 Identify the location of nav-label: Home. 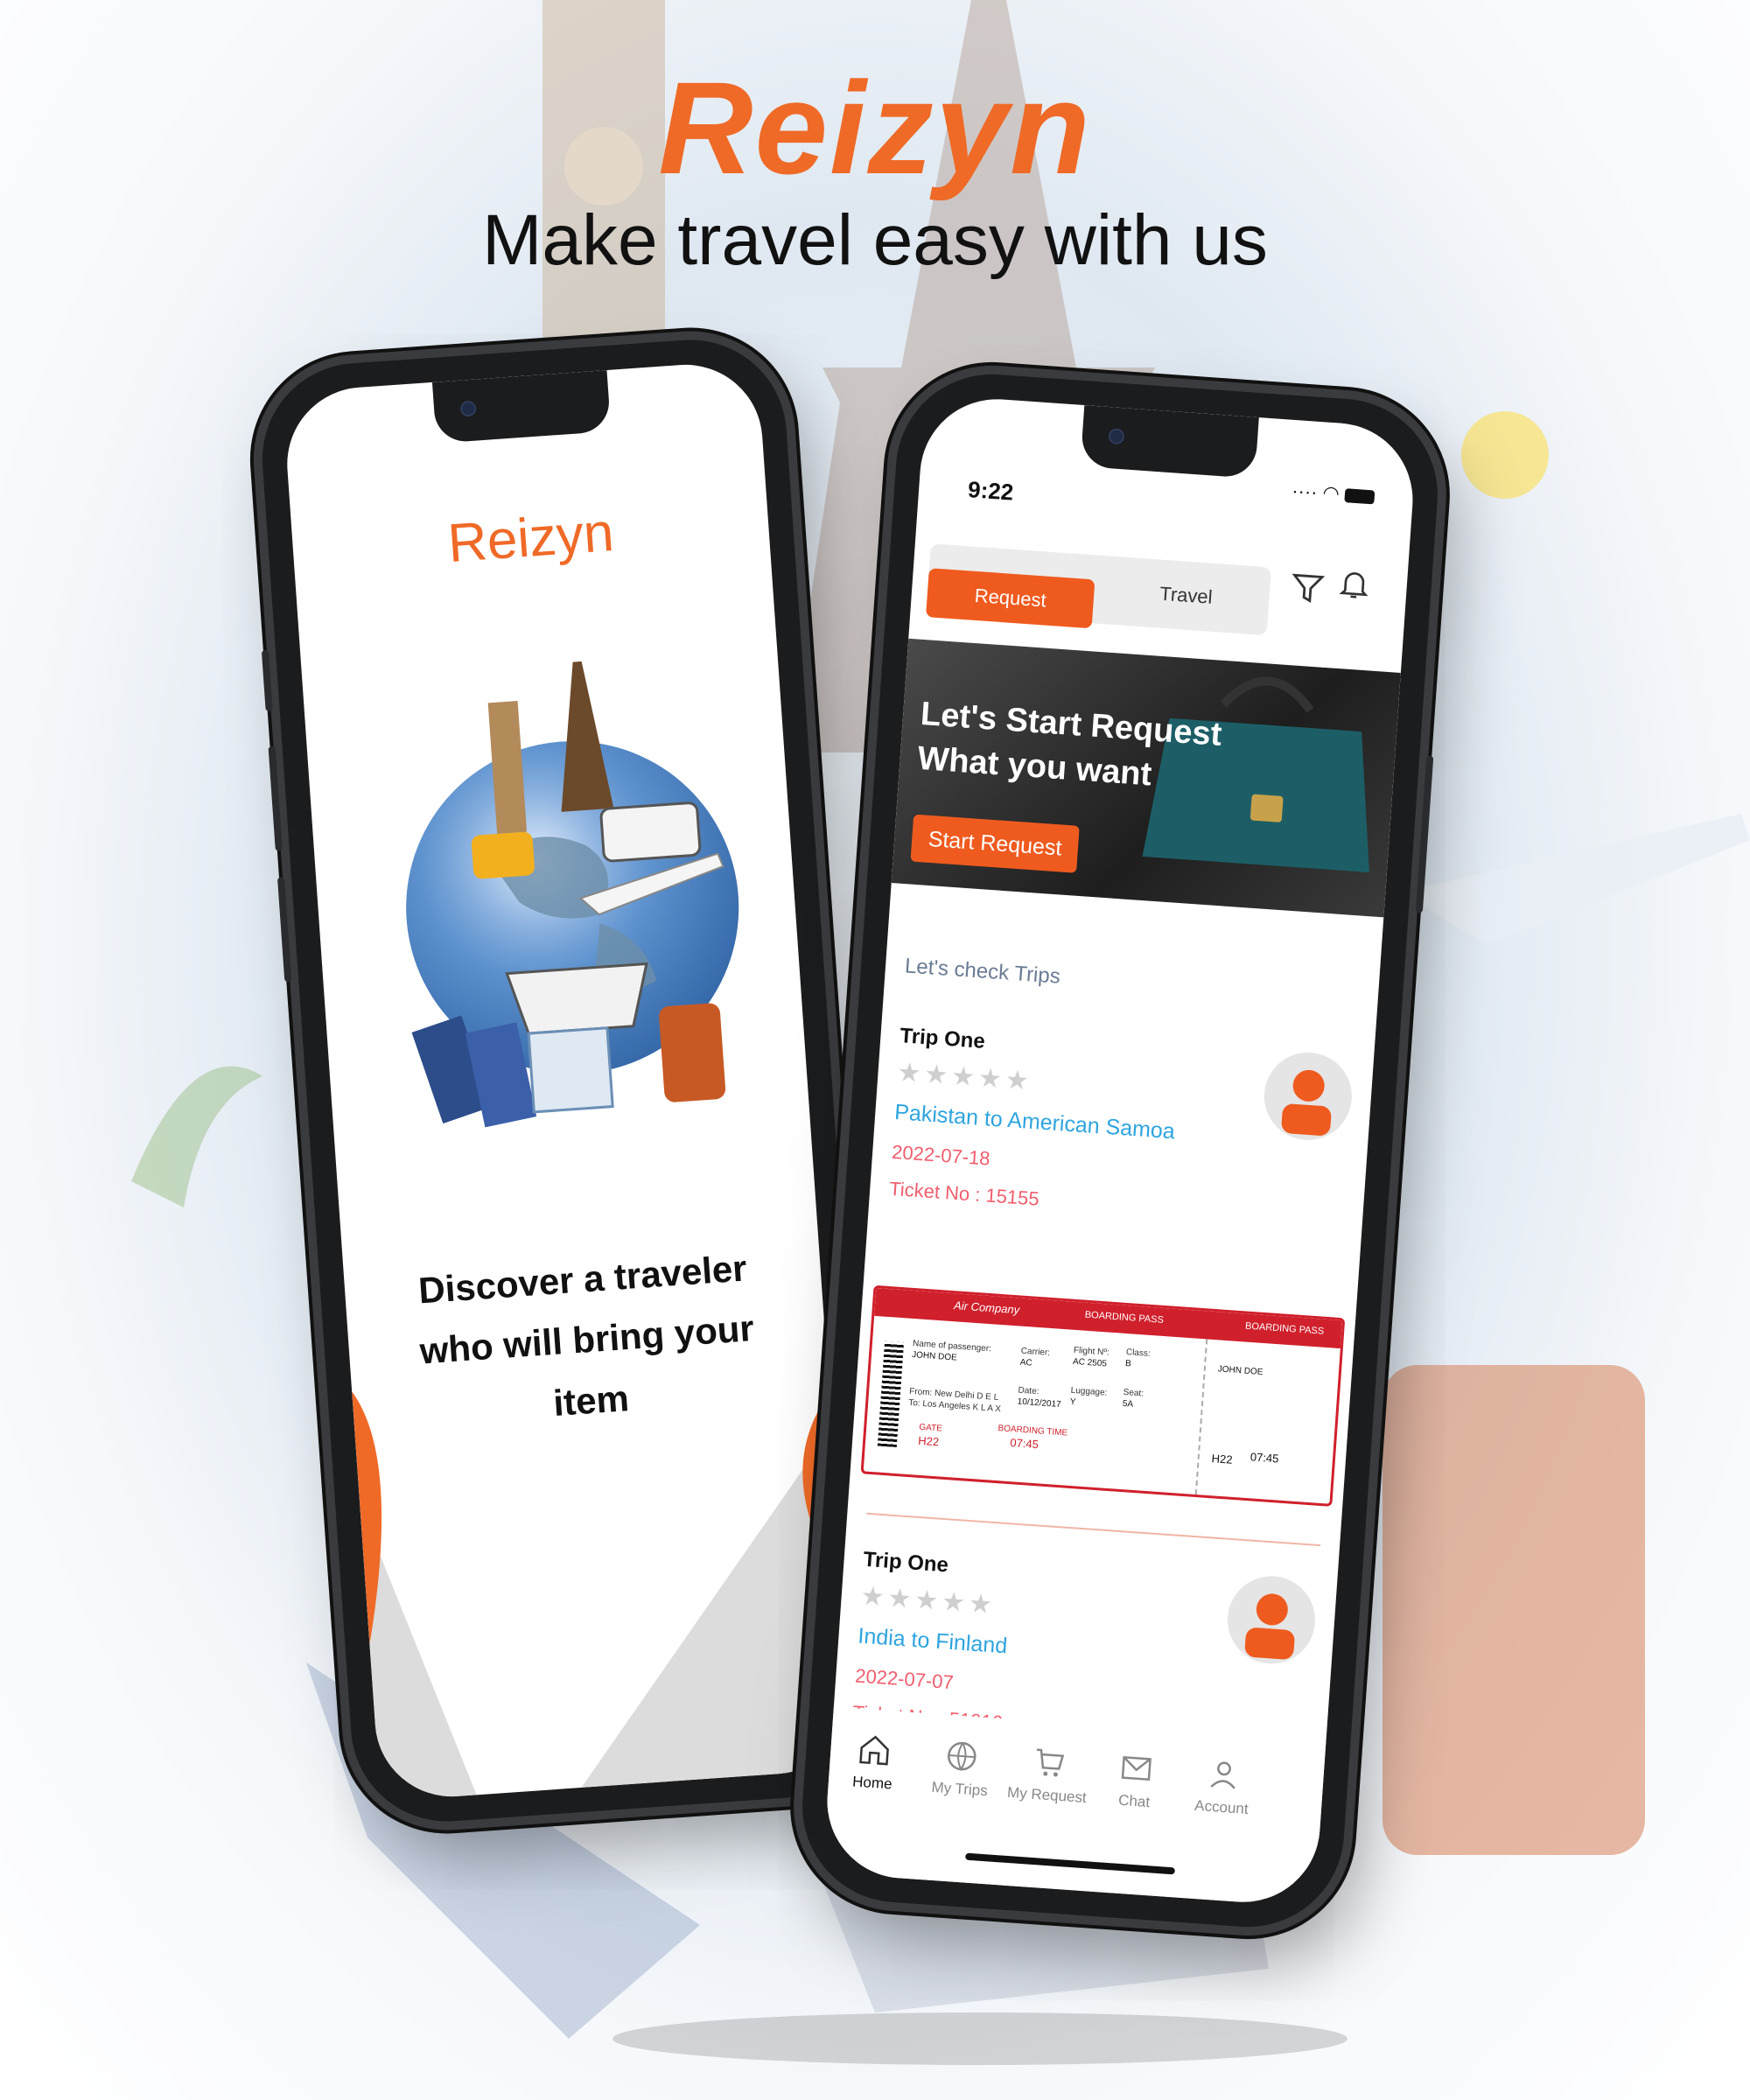
(872, 1783).